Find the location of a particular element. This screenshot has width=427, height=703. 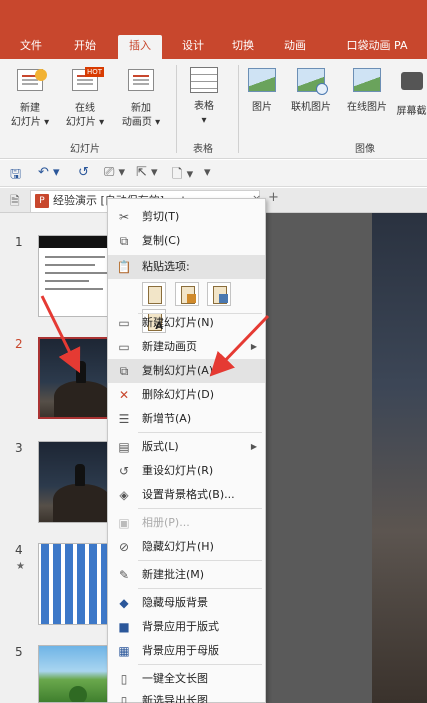

group-label-tables: 表格 is located at coordinates (203, 149).